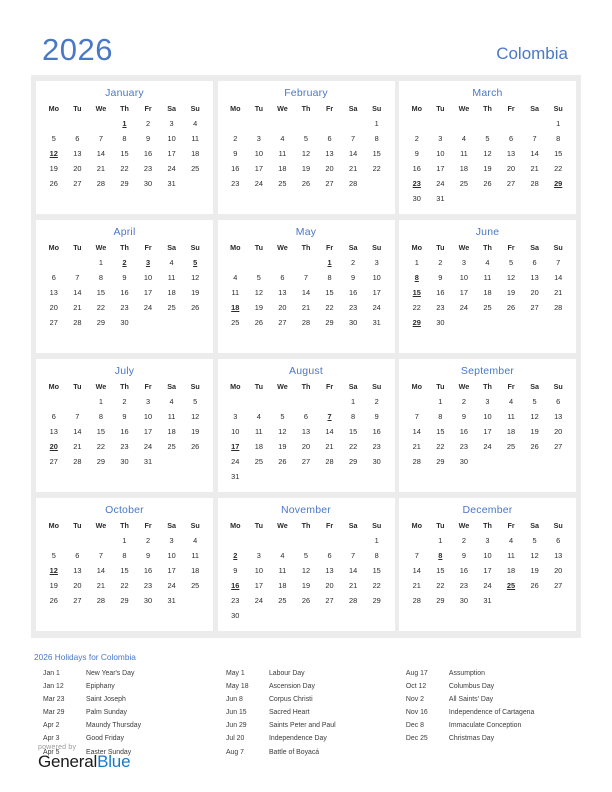  I want to click on day-cell-holiday: 23, so click(417, 183).